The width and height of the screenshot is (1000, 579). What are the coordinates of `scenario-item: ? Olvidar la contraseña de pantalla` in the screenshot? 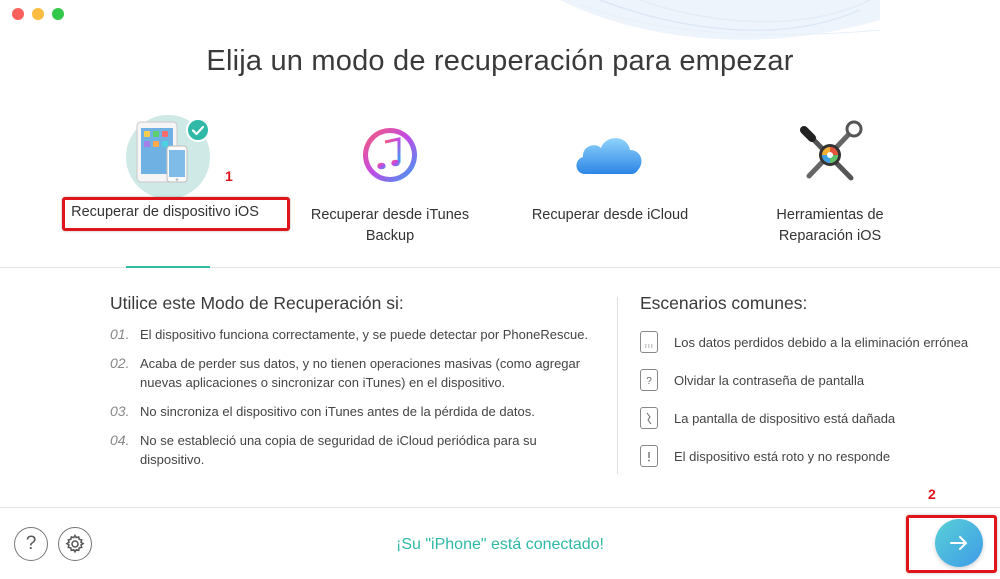 It's located at (752, 380).